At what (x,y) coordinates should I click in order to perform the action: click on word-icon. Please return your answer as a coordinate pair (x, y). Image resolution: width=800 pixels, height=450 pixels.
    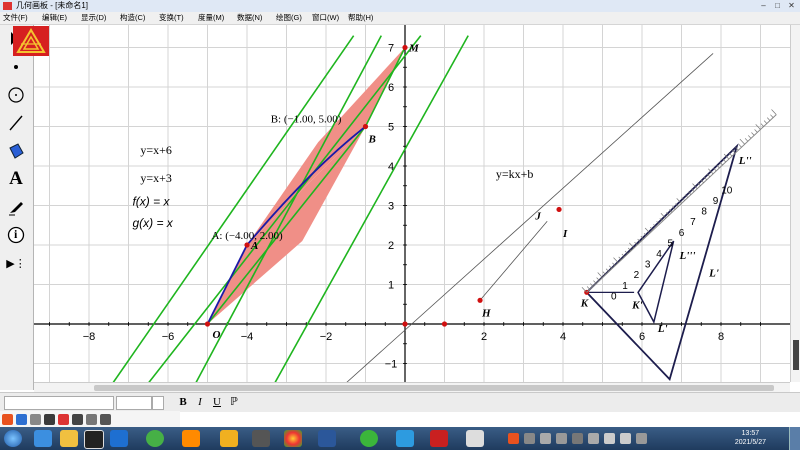
    Looking at the image, I should click on (327, 438).